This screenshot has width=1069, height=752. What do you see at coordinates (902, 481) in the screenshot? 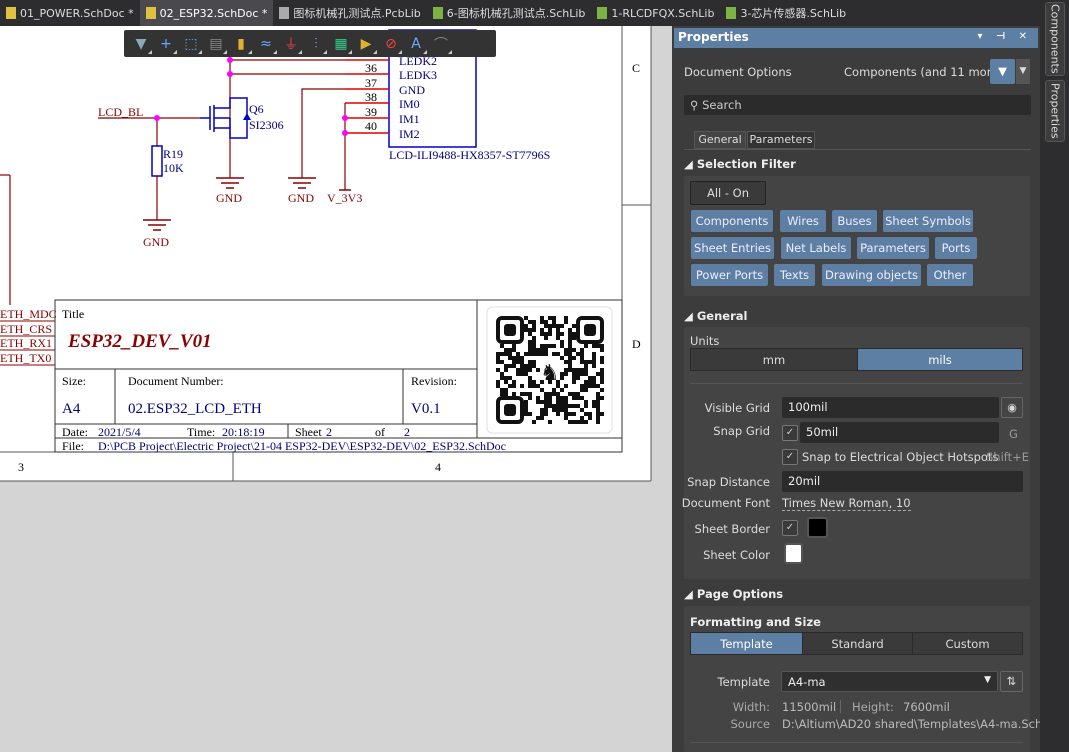
I see `snap-distance-input: 20mil` at bounding box center [902, 481].